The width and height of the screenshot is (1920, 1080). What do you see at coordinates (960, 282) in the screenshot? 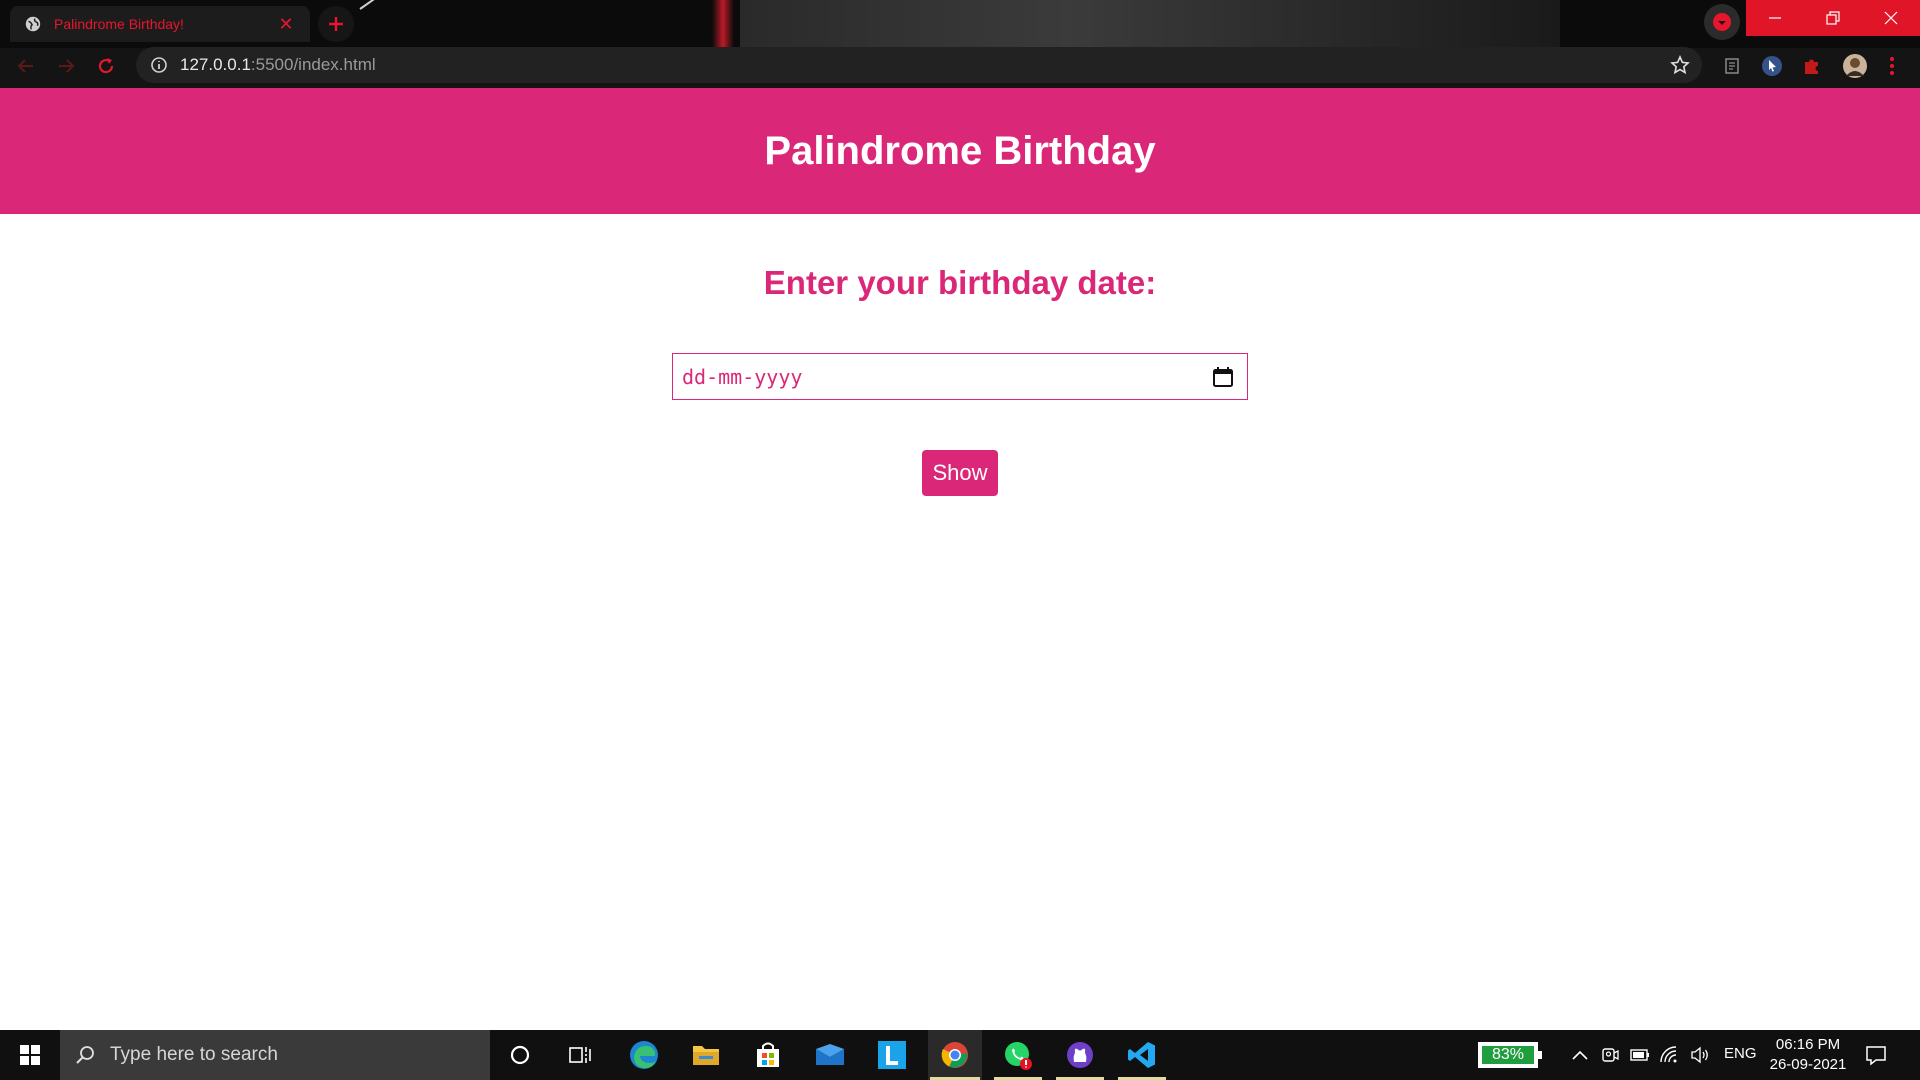
I see `birthday-prompt: Enter your birthday date:` at bounding box center [960, 282].